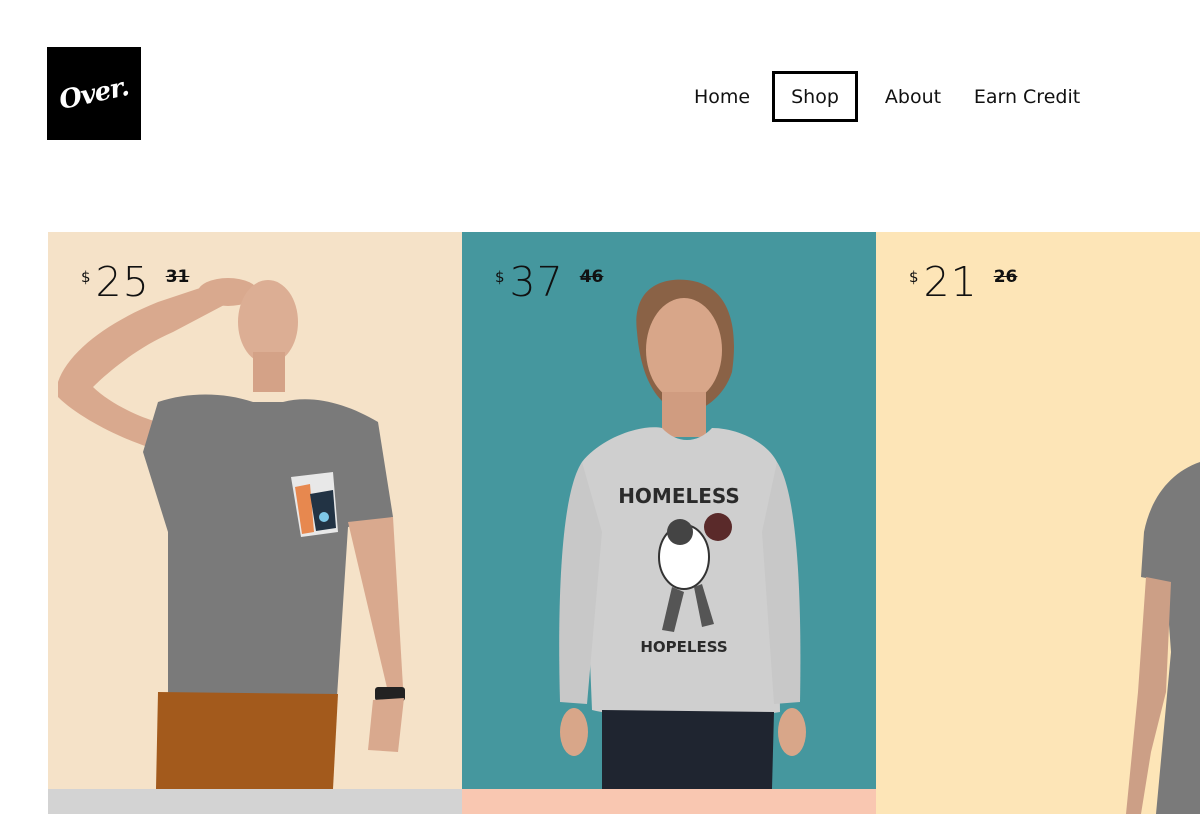 The image size is (1200, 814). Describe the element at coordinates (683, 647) in the screenshot. I see `svg-text: HOPELESS` at that location.